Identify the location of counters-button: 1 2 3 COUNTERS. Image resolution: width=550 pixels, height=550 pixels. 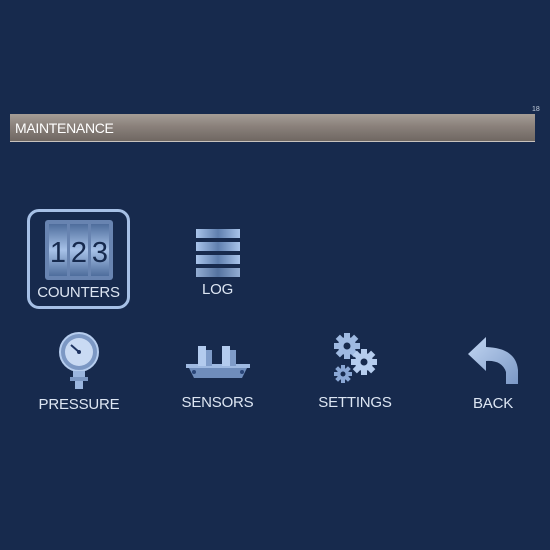
(78, 259).